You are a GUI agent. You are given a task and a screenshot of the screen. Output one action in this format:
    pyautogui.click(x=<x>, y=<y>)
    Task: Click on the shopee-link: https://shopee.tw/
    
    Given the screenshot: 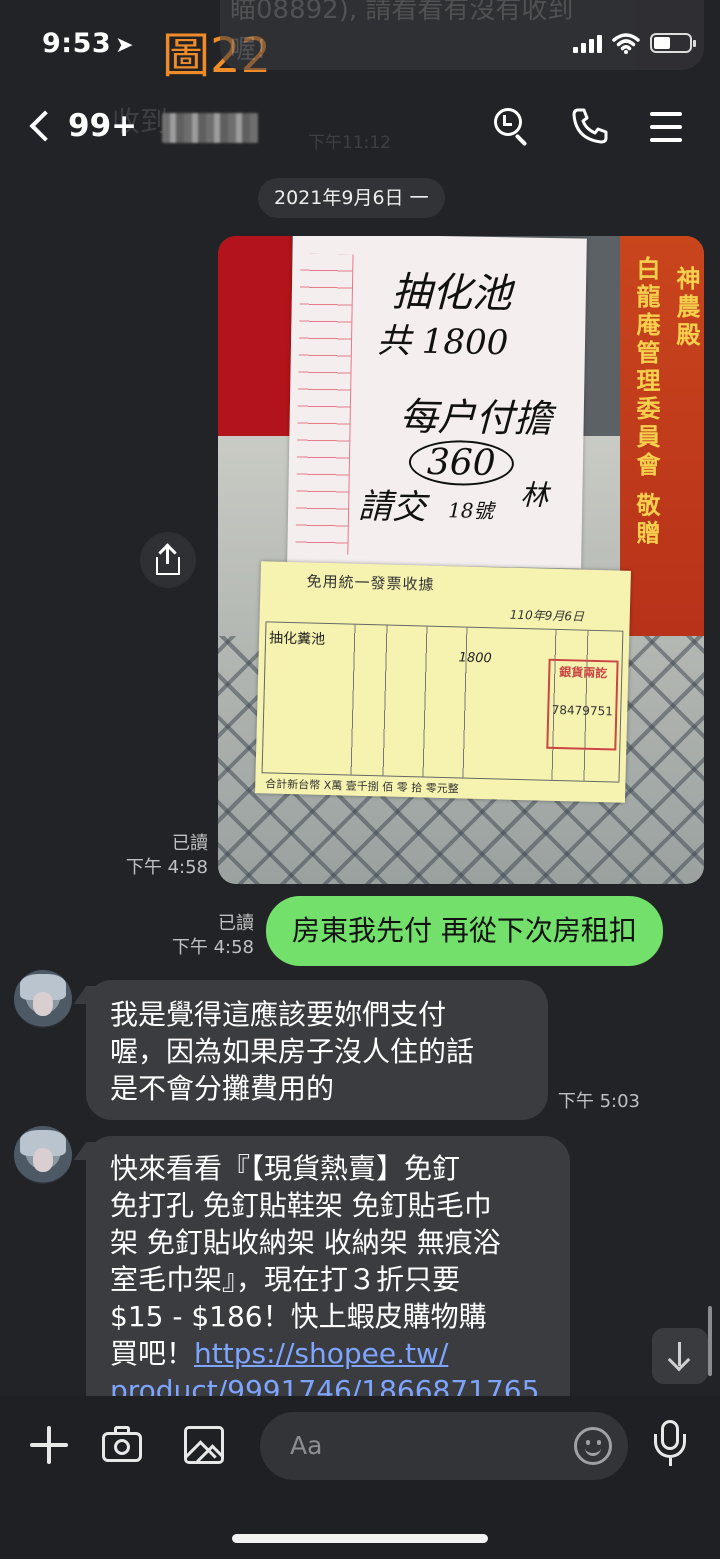 What is the action you would take?
    pyautogui.click(x=321, y=1353)
    